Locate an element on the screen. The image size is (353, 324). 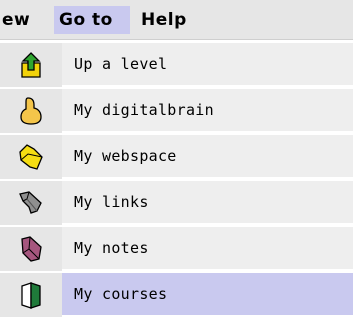
menu-item-label: My webspace is located at coordinates (207, 157).